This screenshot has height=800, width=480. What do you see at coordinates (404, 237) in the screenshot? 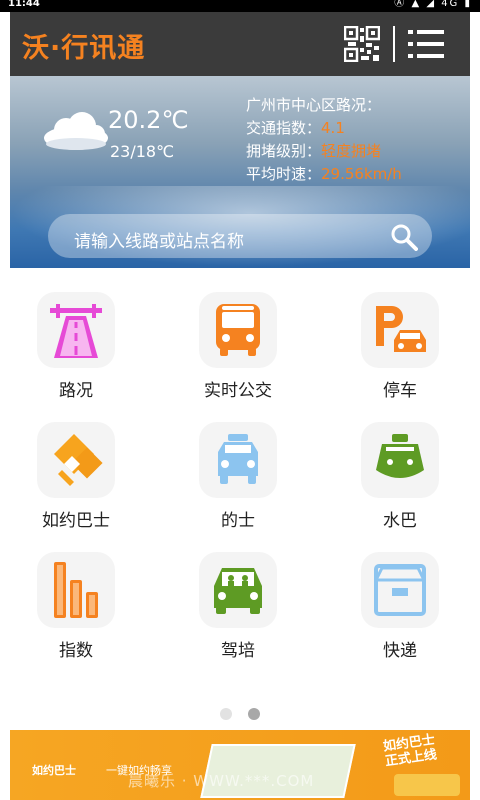
I see `search-icon` at bounding box center [404, 237].